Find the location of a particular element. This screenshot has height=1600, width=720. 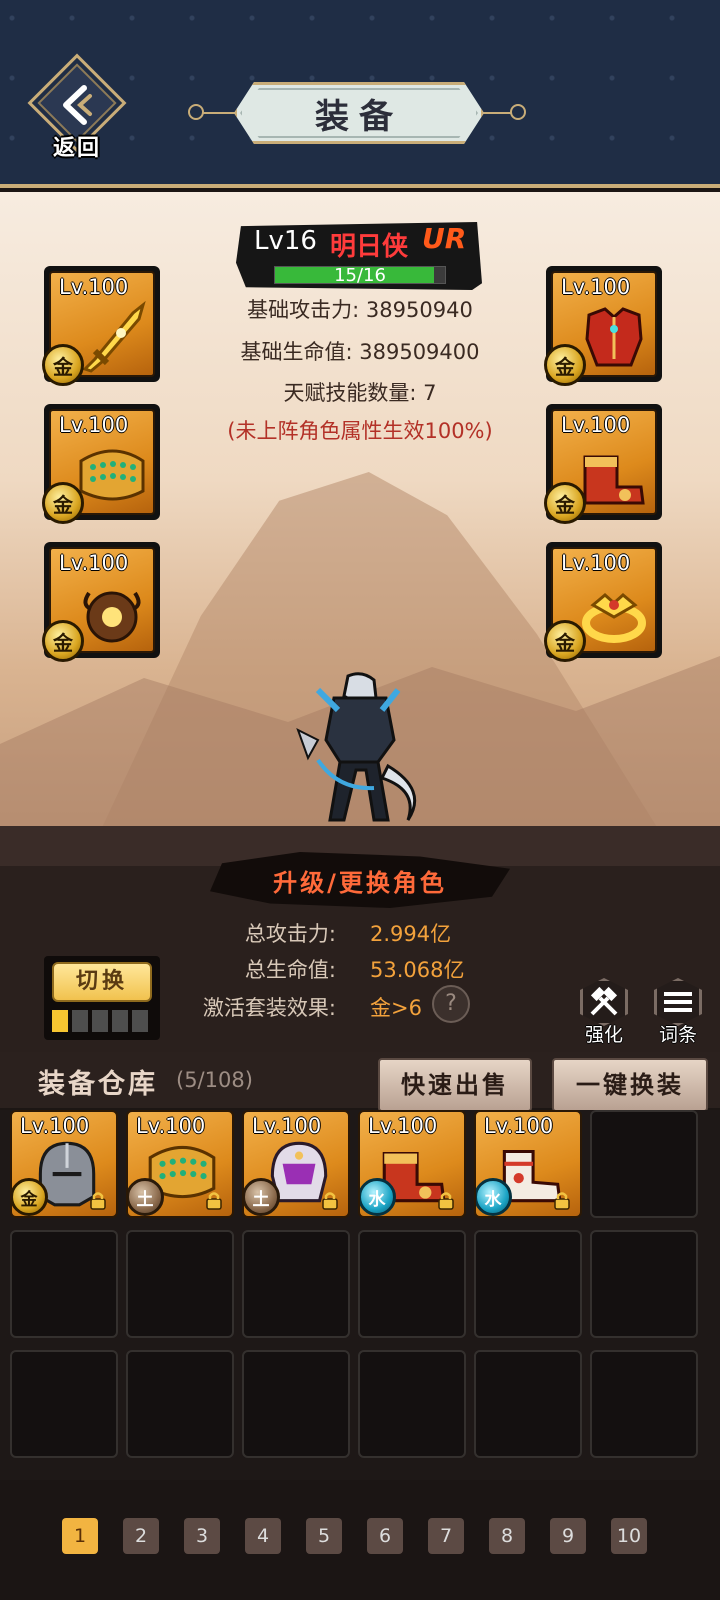

title-knob-left is located at coordinates (196, 112).